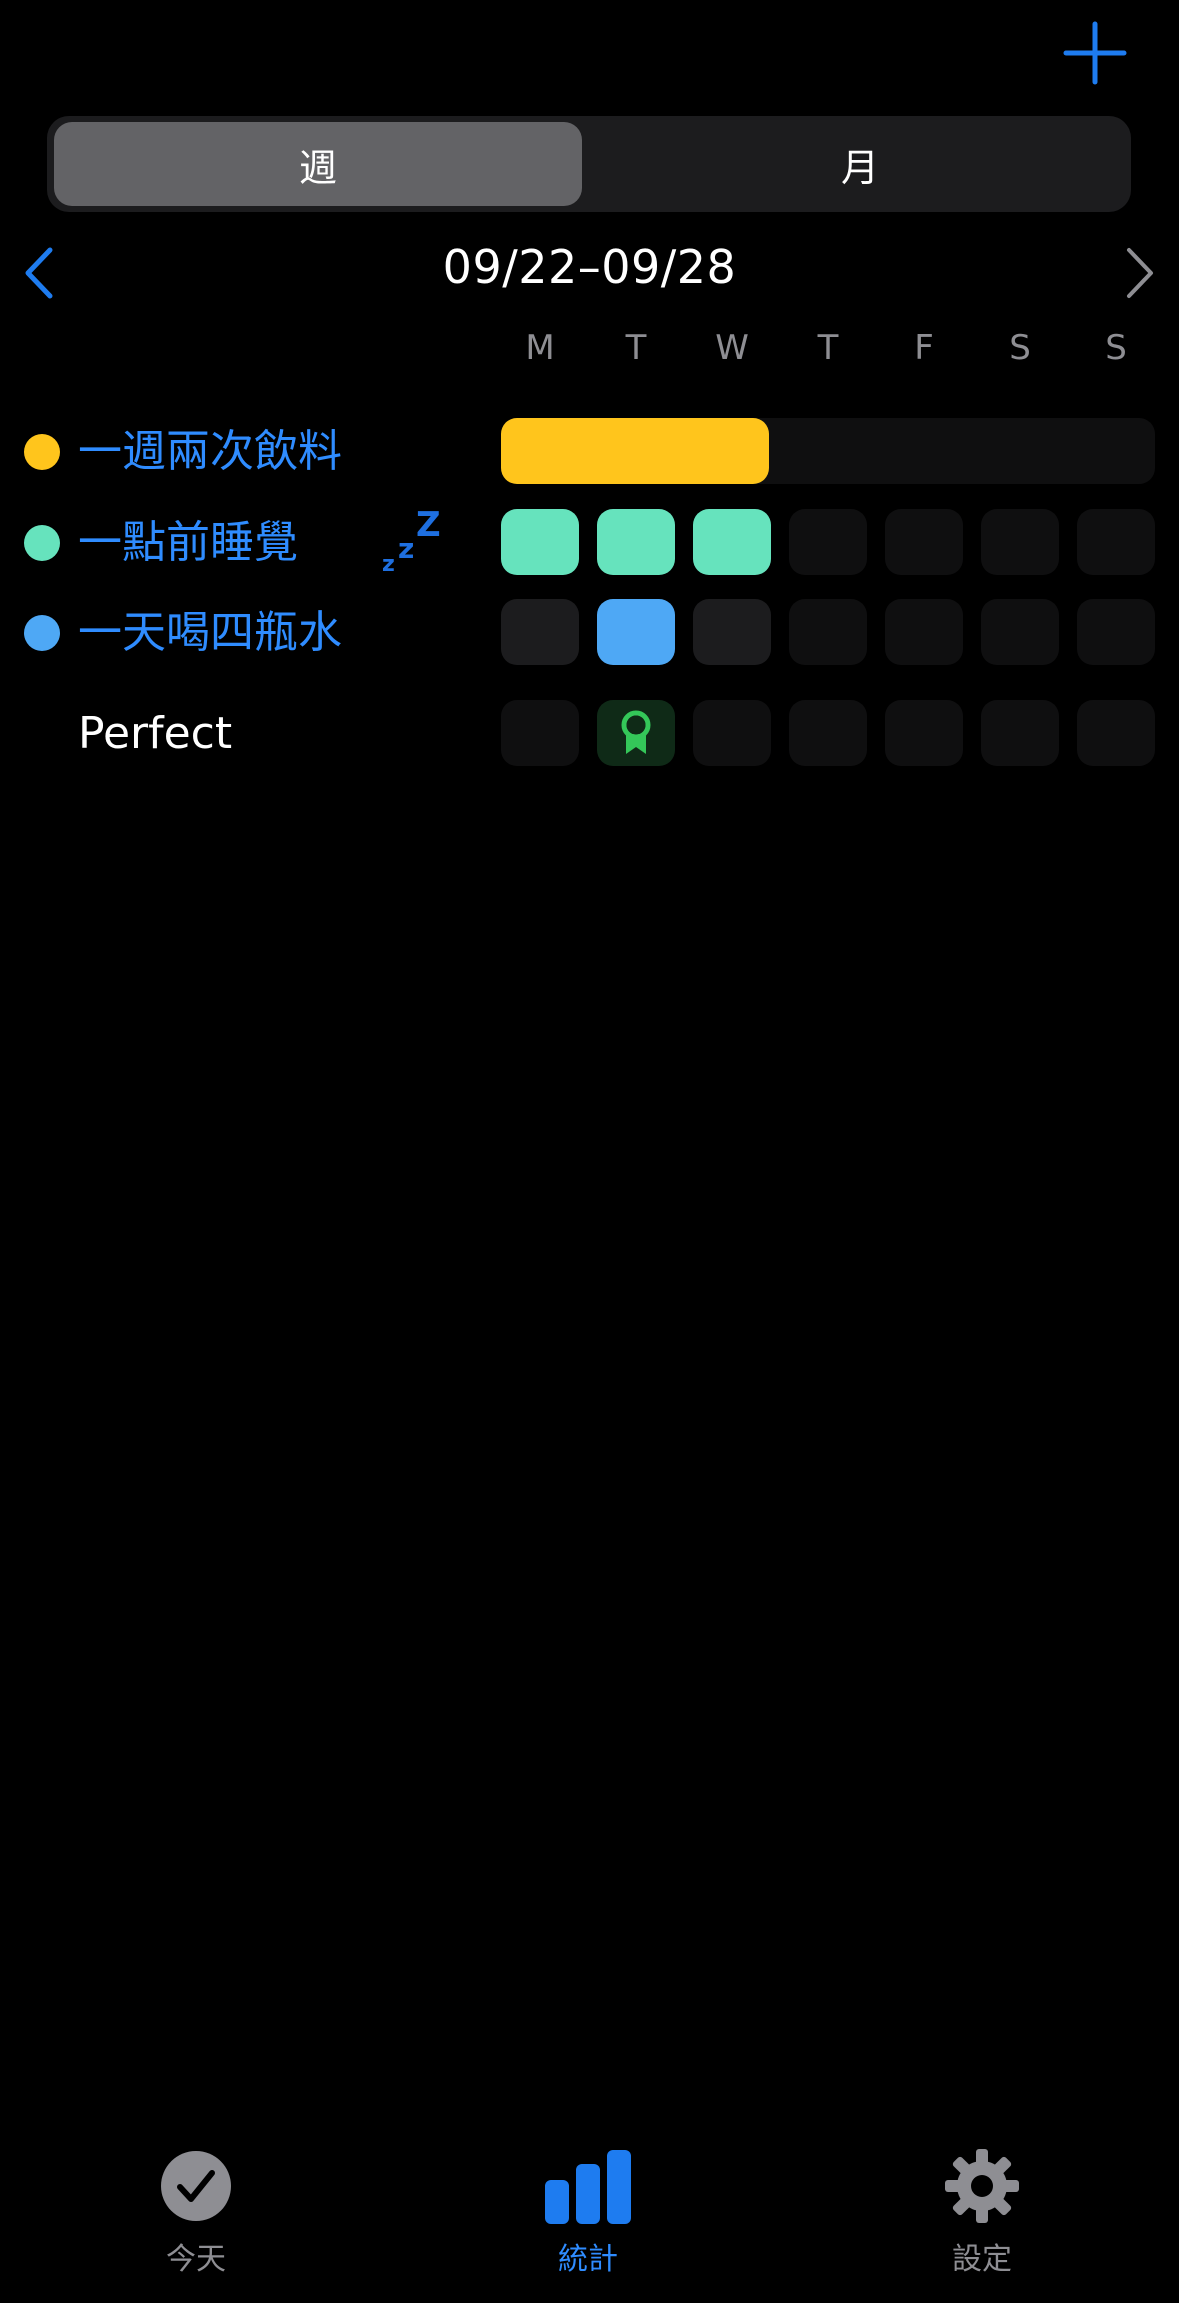 This screenshot has width=1179, height=2303. I want to click on segment-month: 月, so click(860, 164).